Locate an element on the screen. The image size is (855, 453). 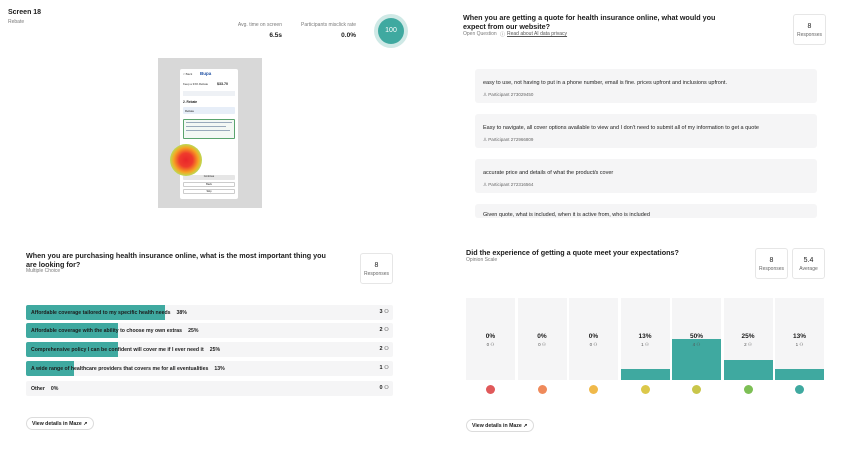
misclick-label: Participants misclick rate is located at coordinates (328, 25).